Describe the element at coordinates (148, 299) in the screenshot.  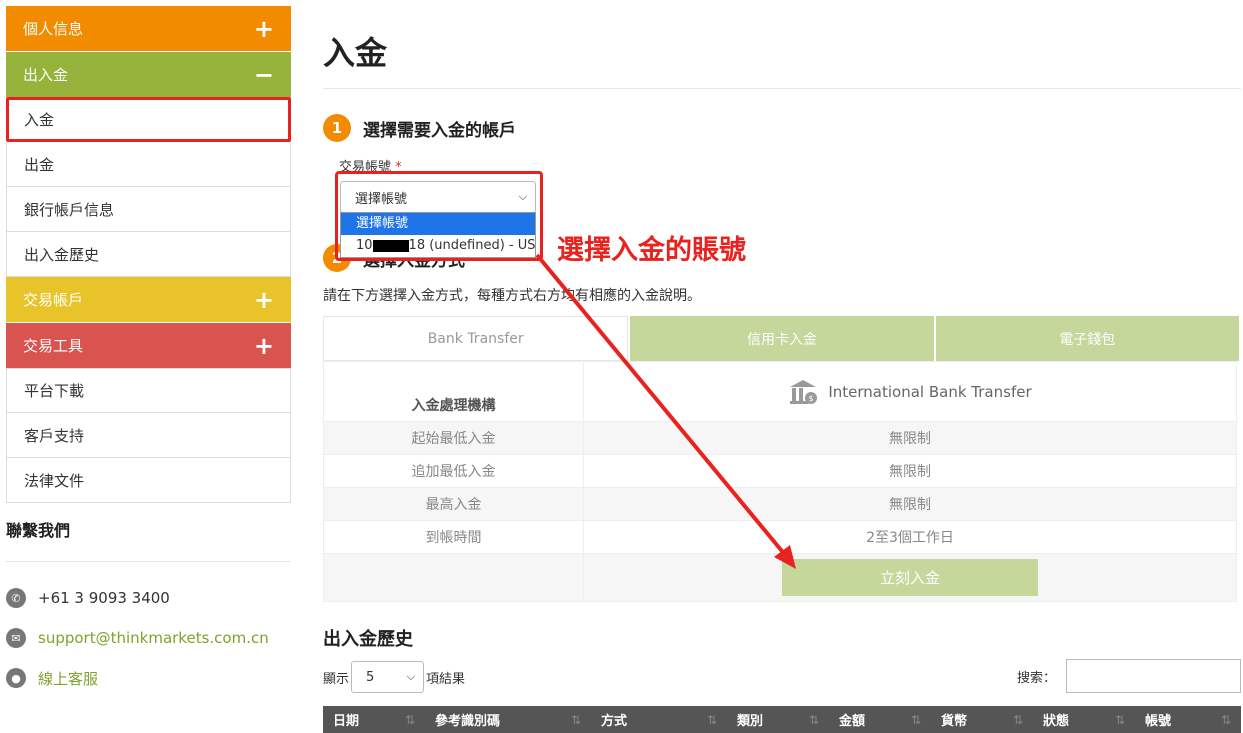
I see `sidebar-section-trading-accounts: 交易帳戶 +` at that location.